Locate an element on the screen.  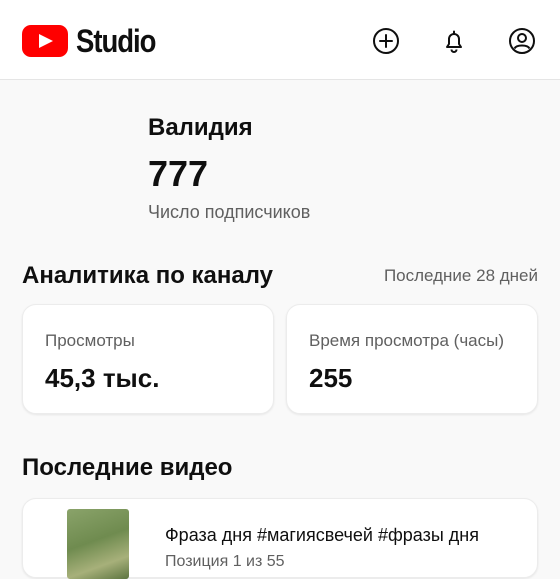
recent-videos-title: Последние видео is located at coordinates (127, 467).